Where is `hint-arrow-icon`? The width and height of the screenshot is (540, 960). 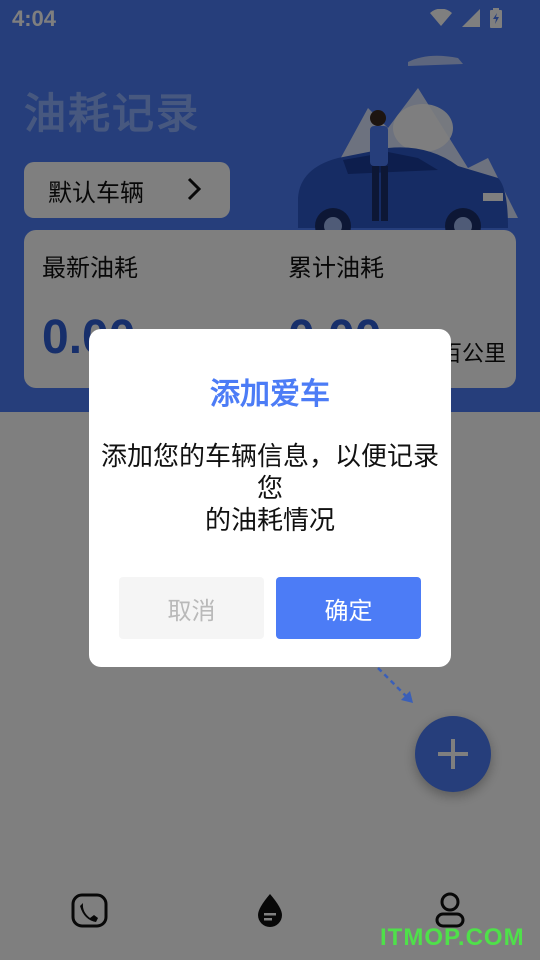 hint-arrow-icon is located at coordinates (395, 685).